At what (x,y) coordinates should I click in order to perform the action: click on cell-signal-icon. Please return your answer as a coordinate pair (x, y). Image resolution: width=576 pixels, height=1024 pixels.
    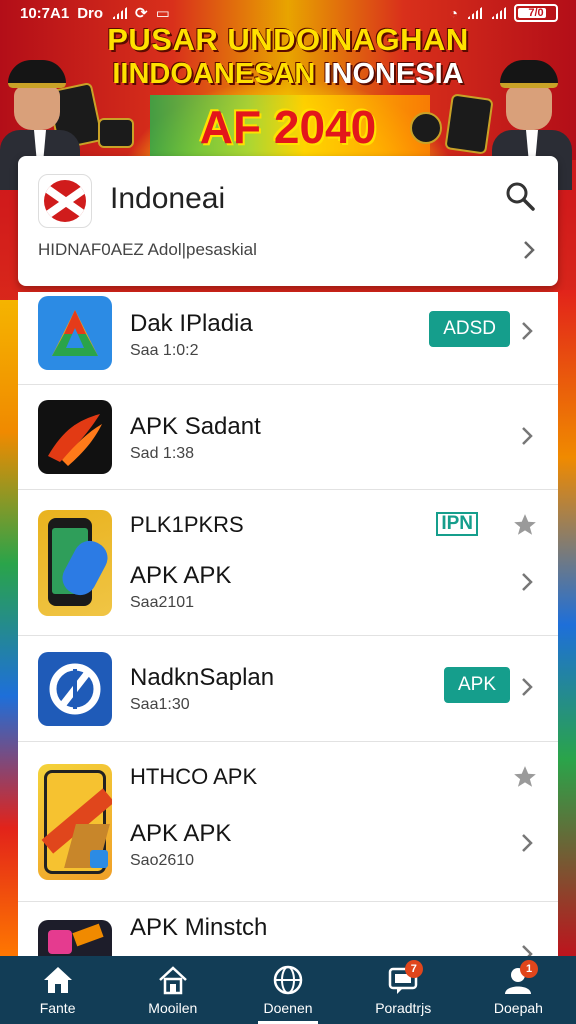
    Looking at the image, I should click on (474, 13).